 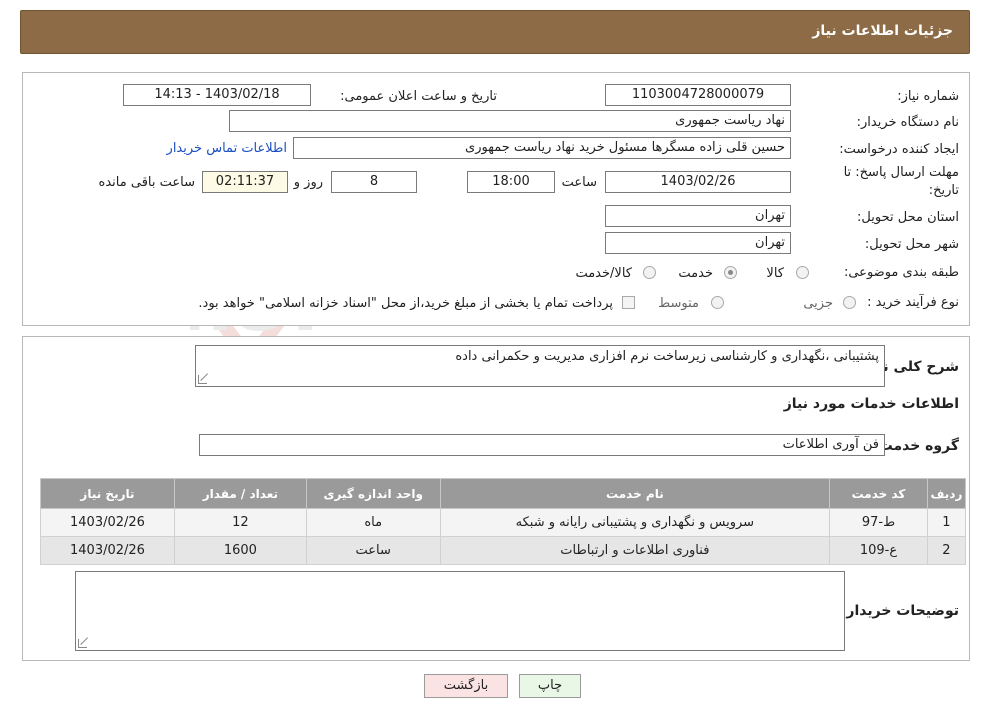 What do you see at coordinates (775, 273) in the screenshot?
I see `category-option-goods: کالا` at bounding box center [775, 273].